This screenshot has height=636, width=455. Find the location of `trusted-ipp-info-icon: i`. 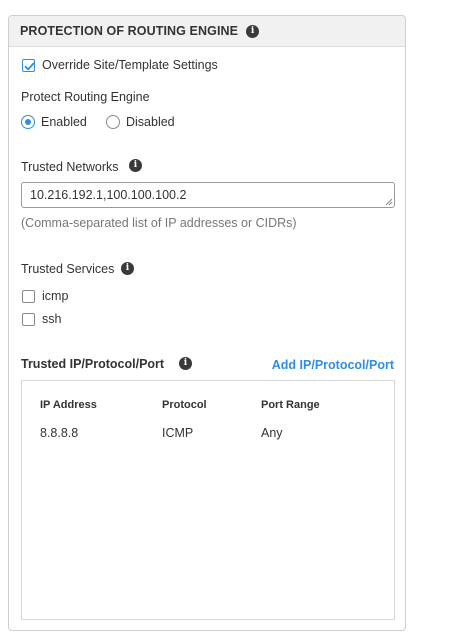

trusted-ipp-info-icon: i is located at coordinates (185, 363).